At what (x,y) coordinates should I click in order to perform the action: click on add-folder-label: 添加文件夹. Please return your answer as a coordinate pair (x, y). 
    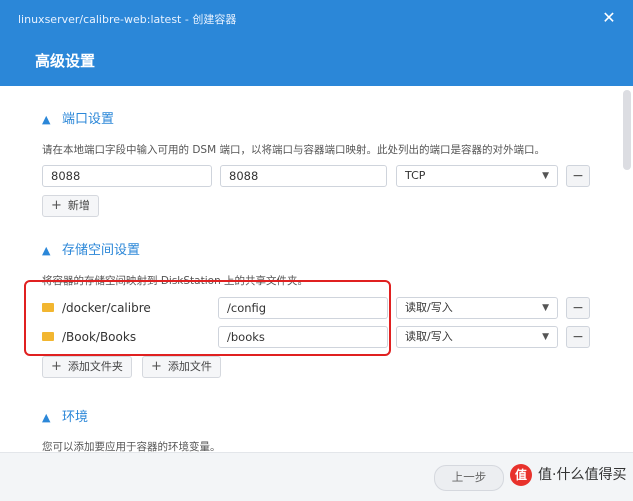
    Looking at the image, I should click on (95, 366).